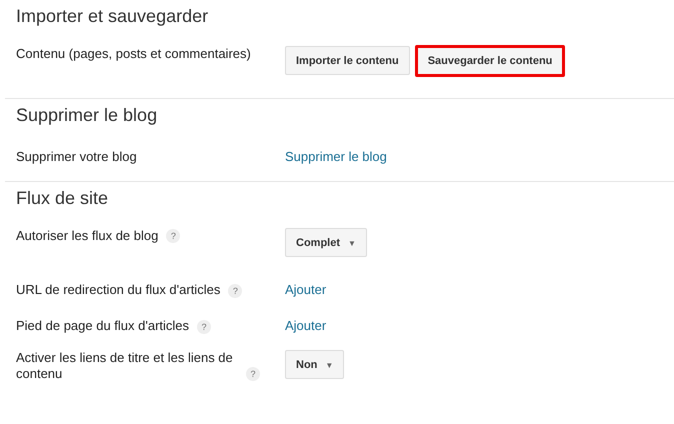  Describe the element at coordinates (76, 156) in the screenshot. I see `setting-label: Supprimer votre blog` at that location.